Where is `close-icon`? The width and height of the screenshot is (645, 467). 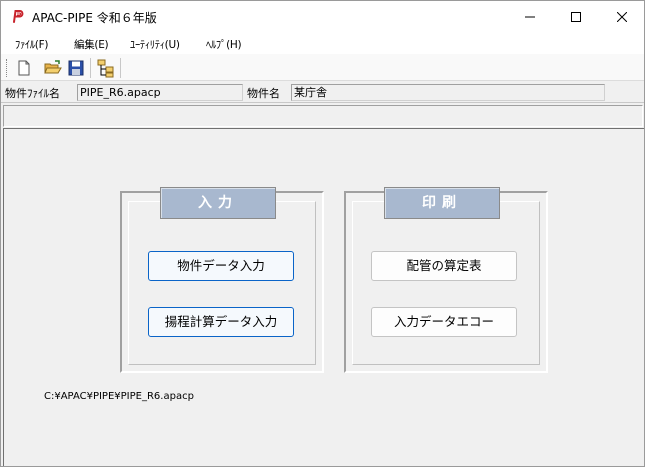 close-icon is located at coordinates (622, 16).